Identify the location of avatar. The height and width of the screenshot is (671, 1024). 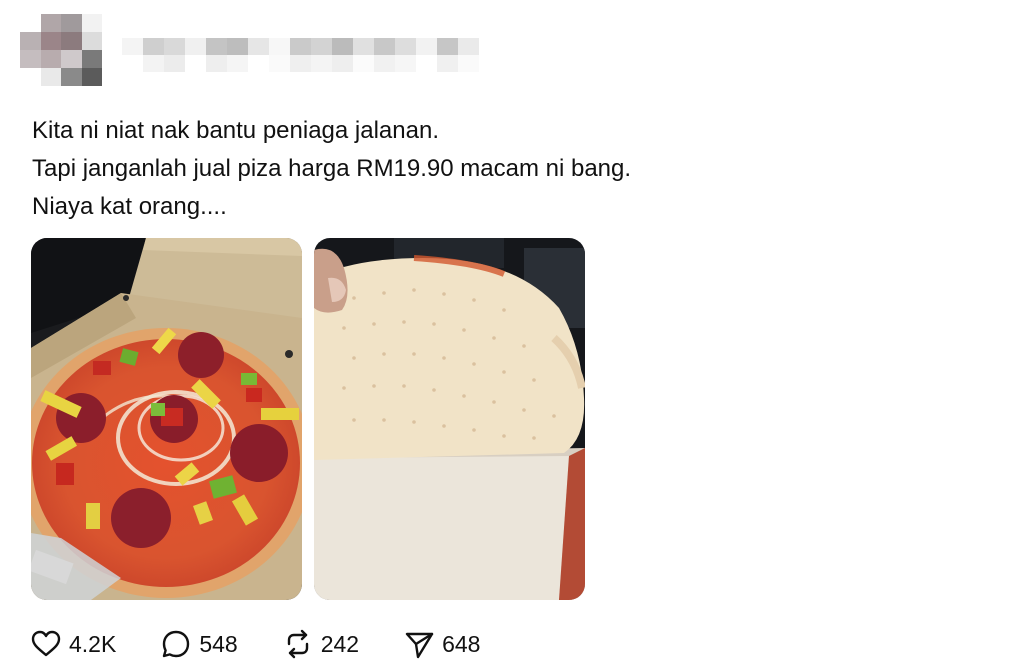
(61, 50).